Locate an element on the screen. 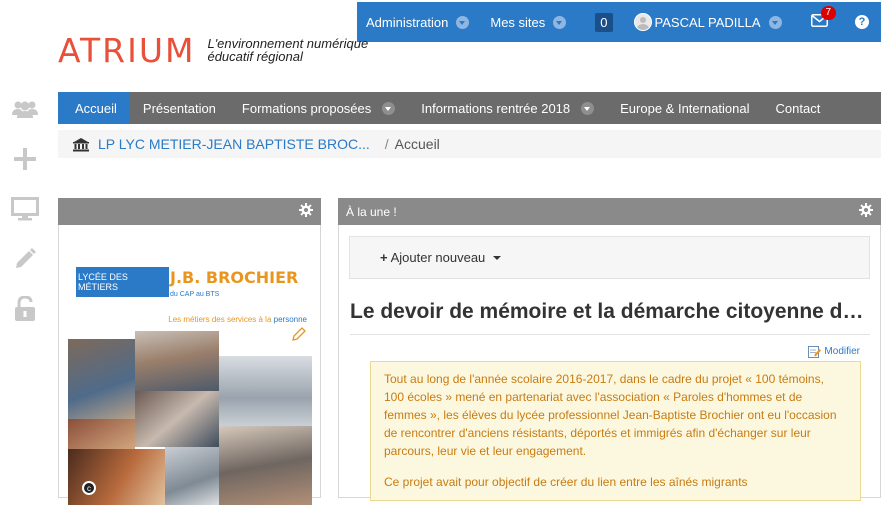 This screenshot has width=887, height=505. copyright-icon: c is located at coordinates (89, 488).